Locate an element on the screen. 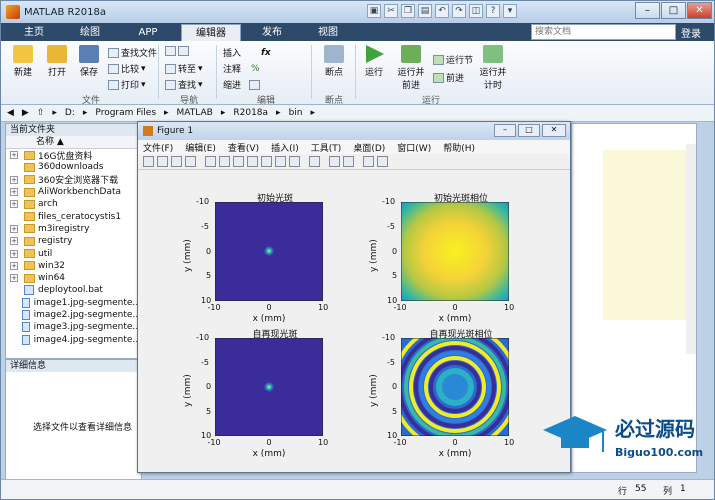  save-icon: ▣ is located at coordinates (374, 11).